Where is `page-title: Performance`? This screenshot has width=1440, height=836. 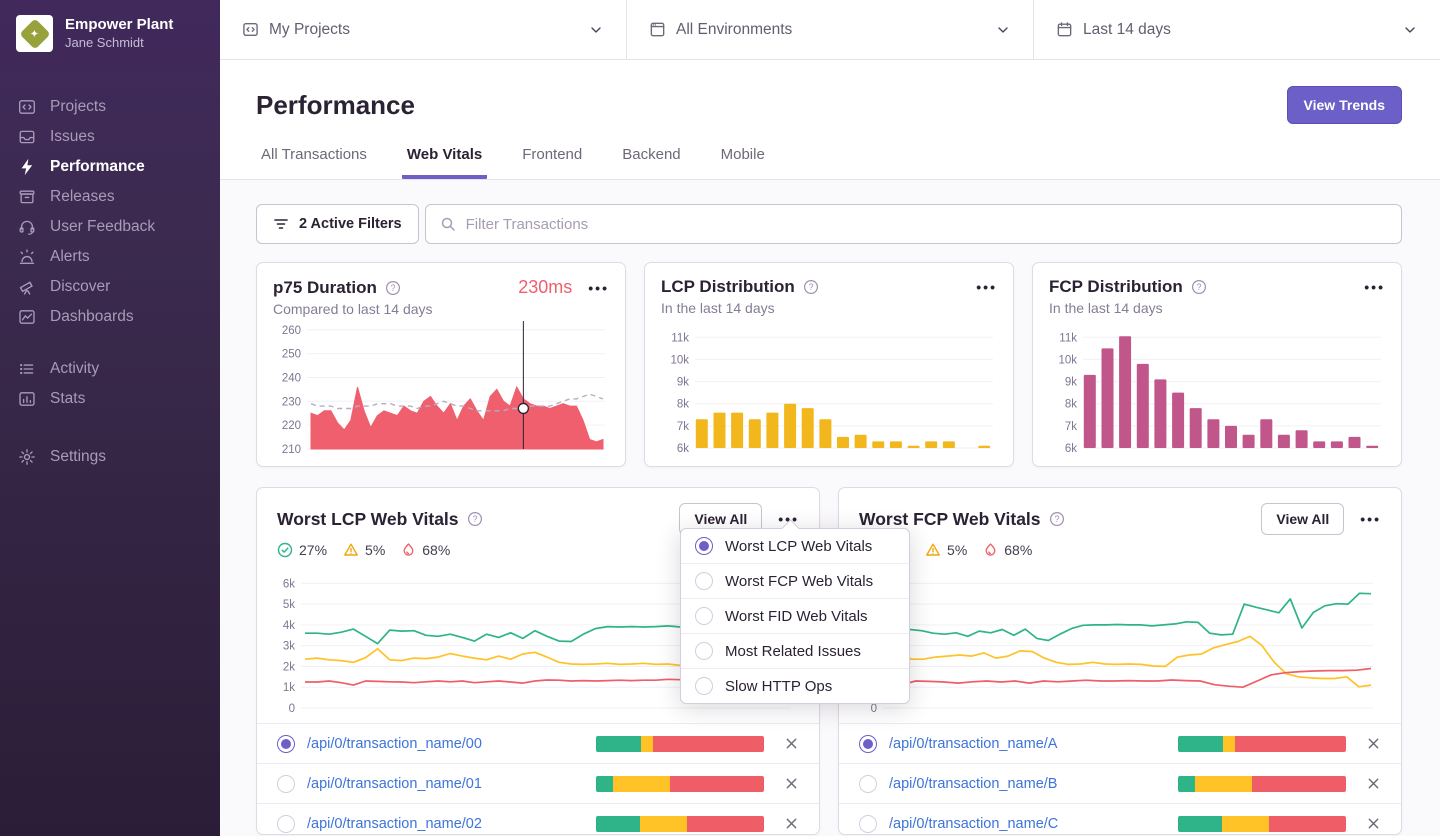
page-title: Performance is located at coordinates (335, 104).